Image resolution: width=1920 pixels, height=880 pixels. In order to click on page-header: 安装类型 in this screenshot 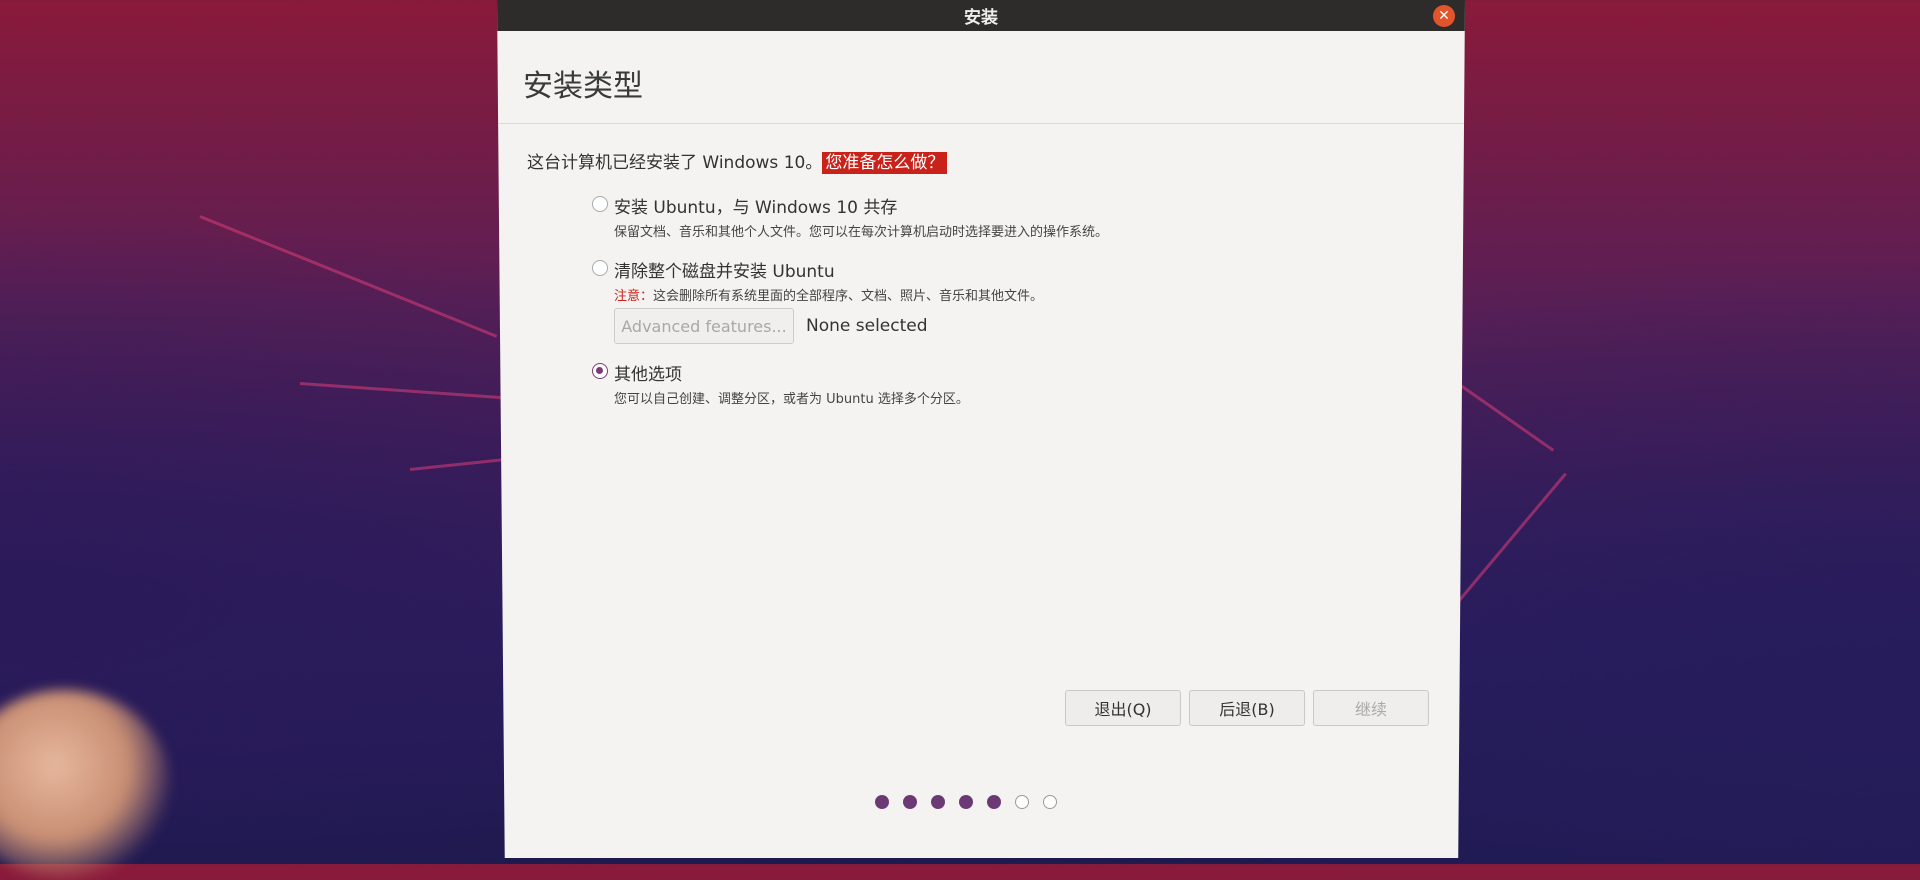, I will do `click(981, 77)`.